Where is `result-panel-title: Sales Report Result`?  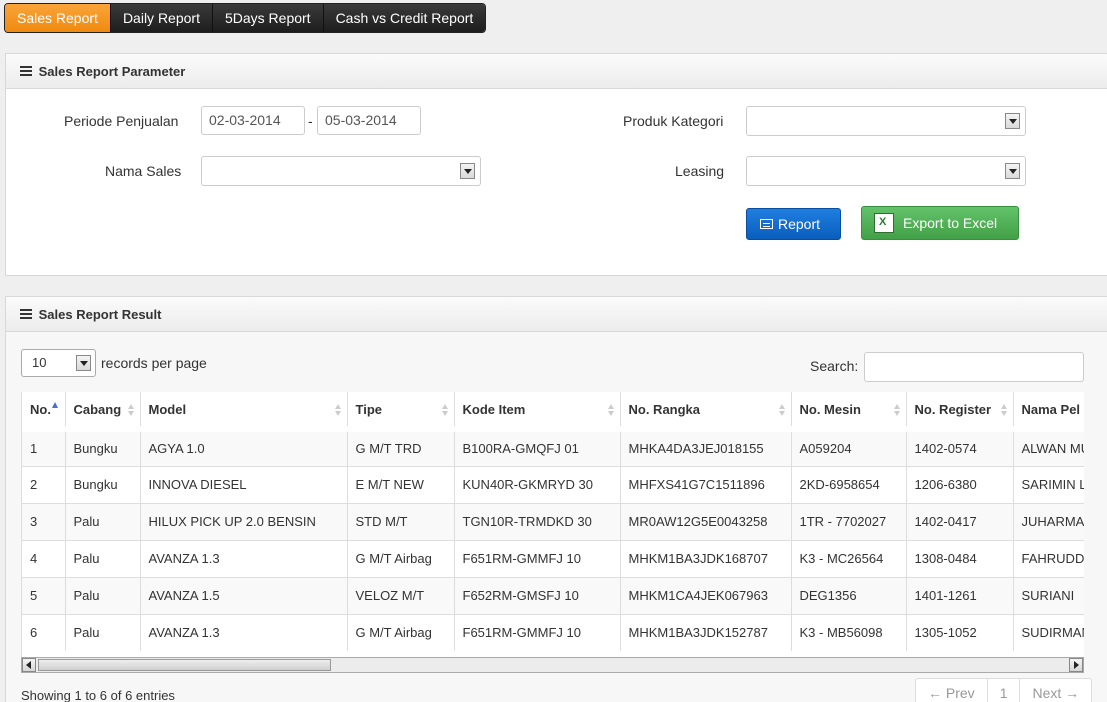 result-panel-title: Sales Report Result is located at coordinates (100, 314).